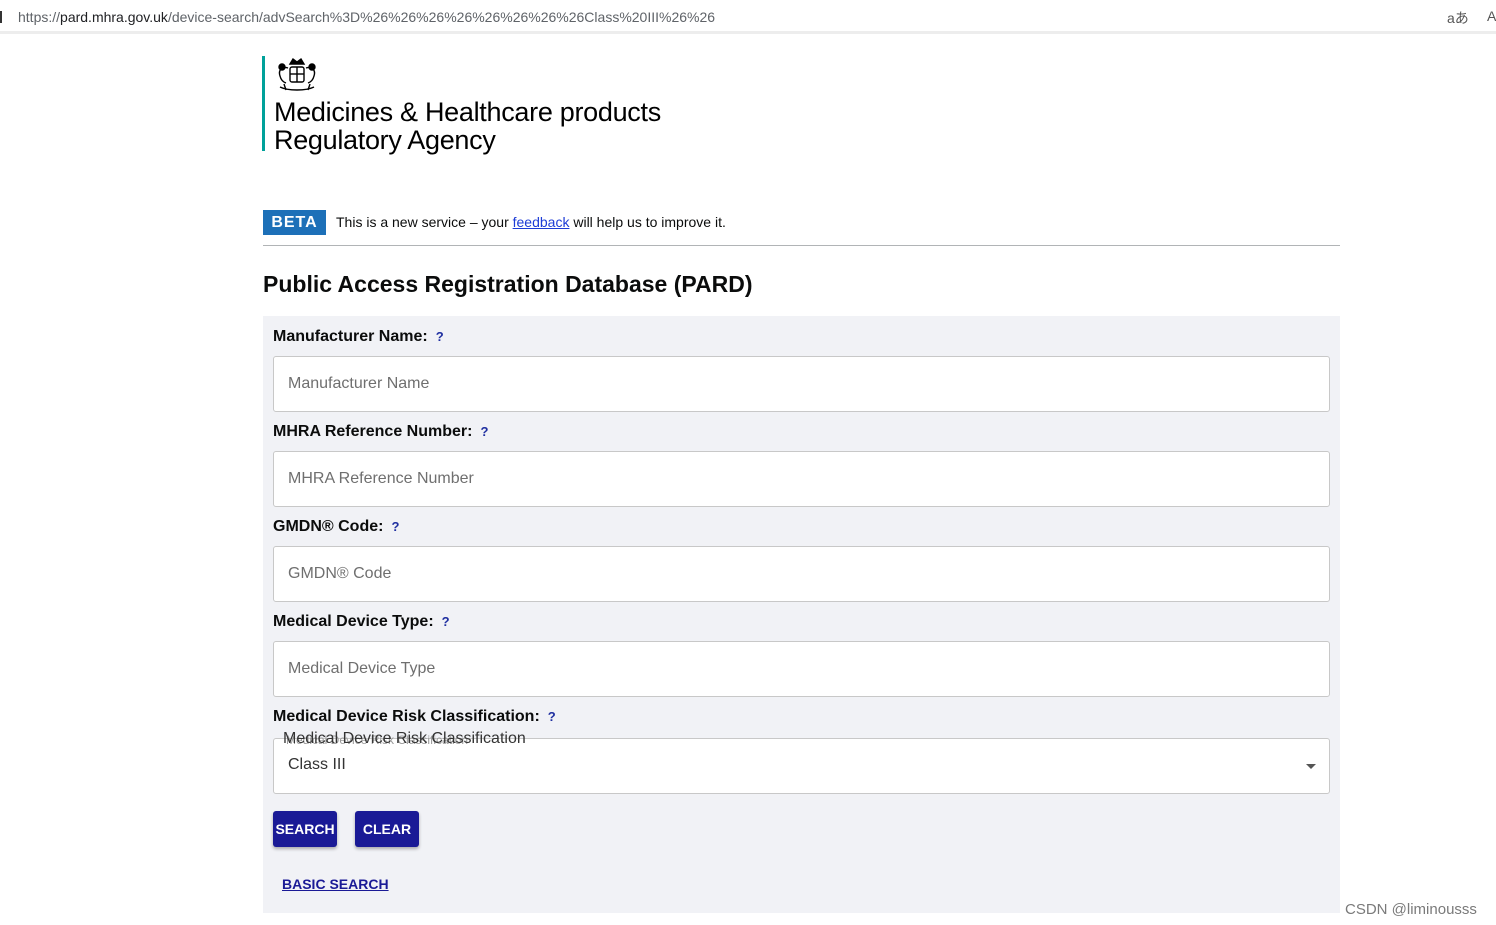 Image resolution: width=1496 pixels, height=925 pixels. What do you see at coordinates (353, 621) in the screenshot?
I see `device-type-label-text: Medical Device Type:` at bounding box center [353, 621].